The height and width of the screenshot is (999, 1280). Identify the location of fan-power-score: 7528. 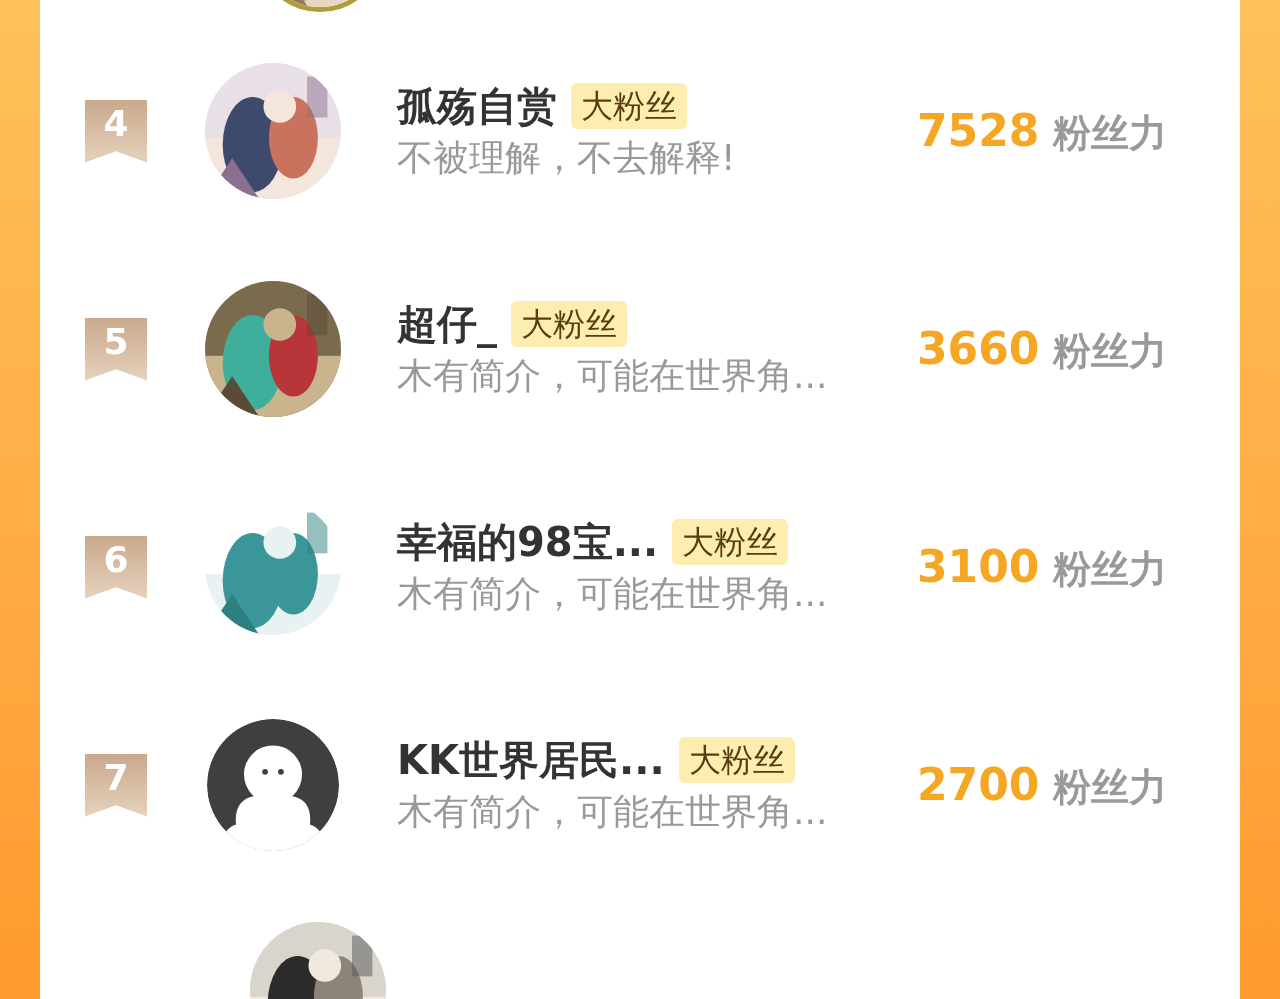
(978, 131).